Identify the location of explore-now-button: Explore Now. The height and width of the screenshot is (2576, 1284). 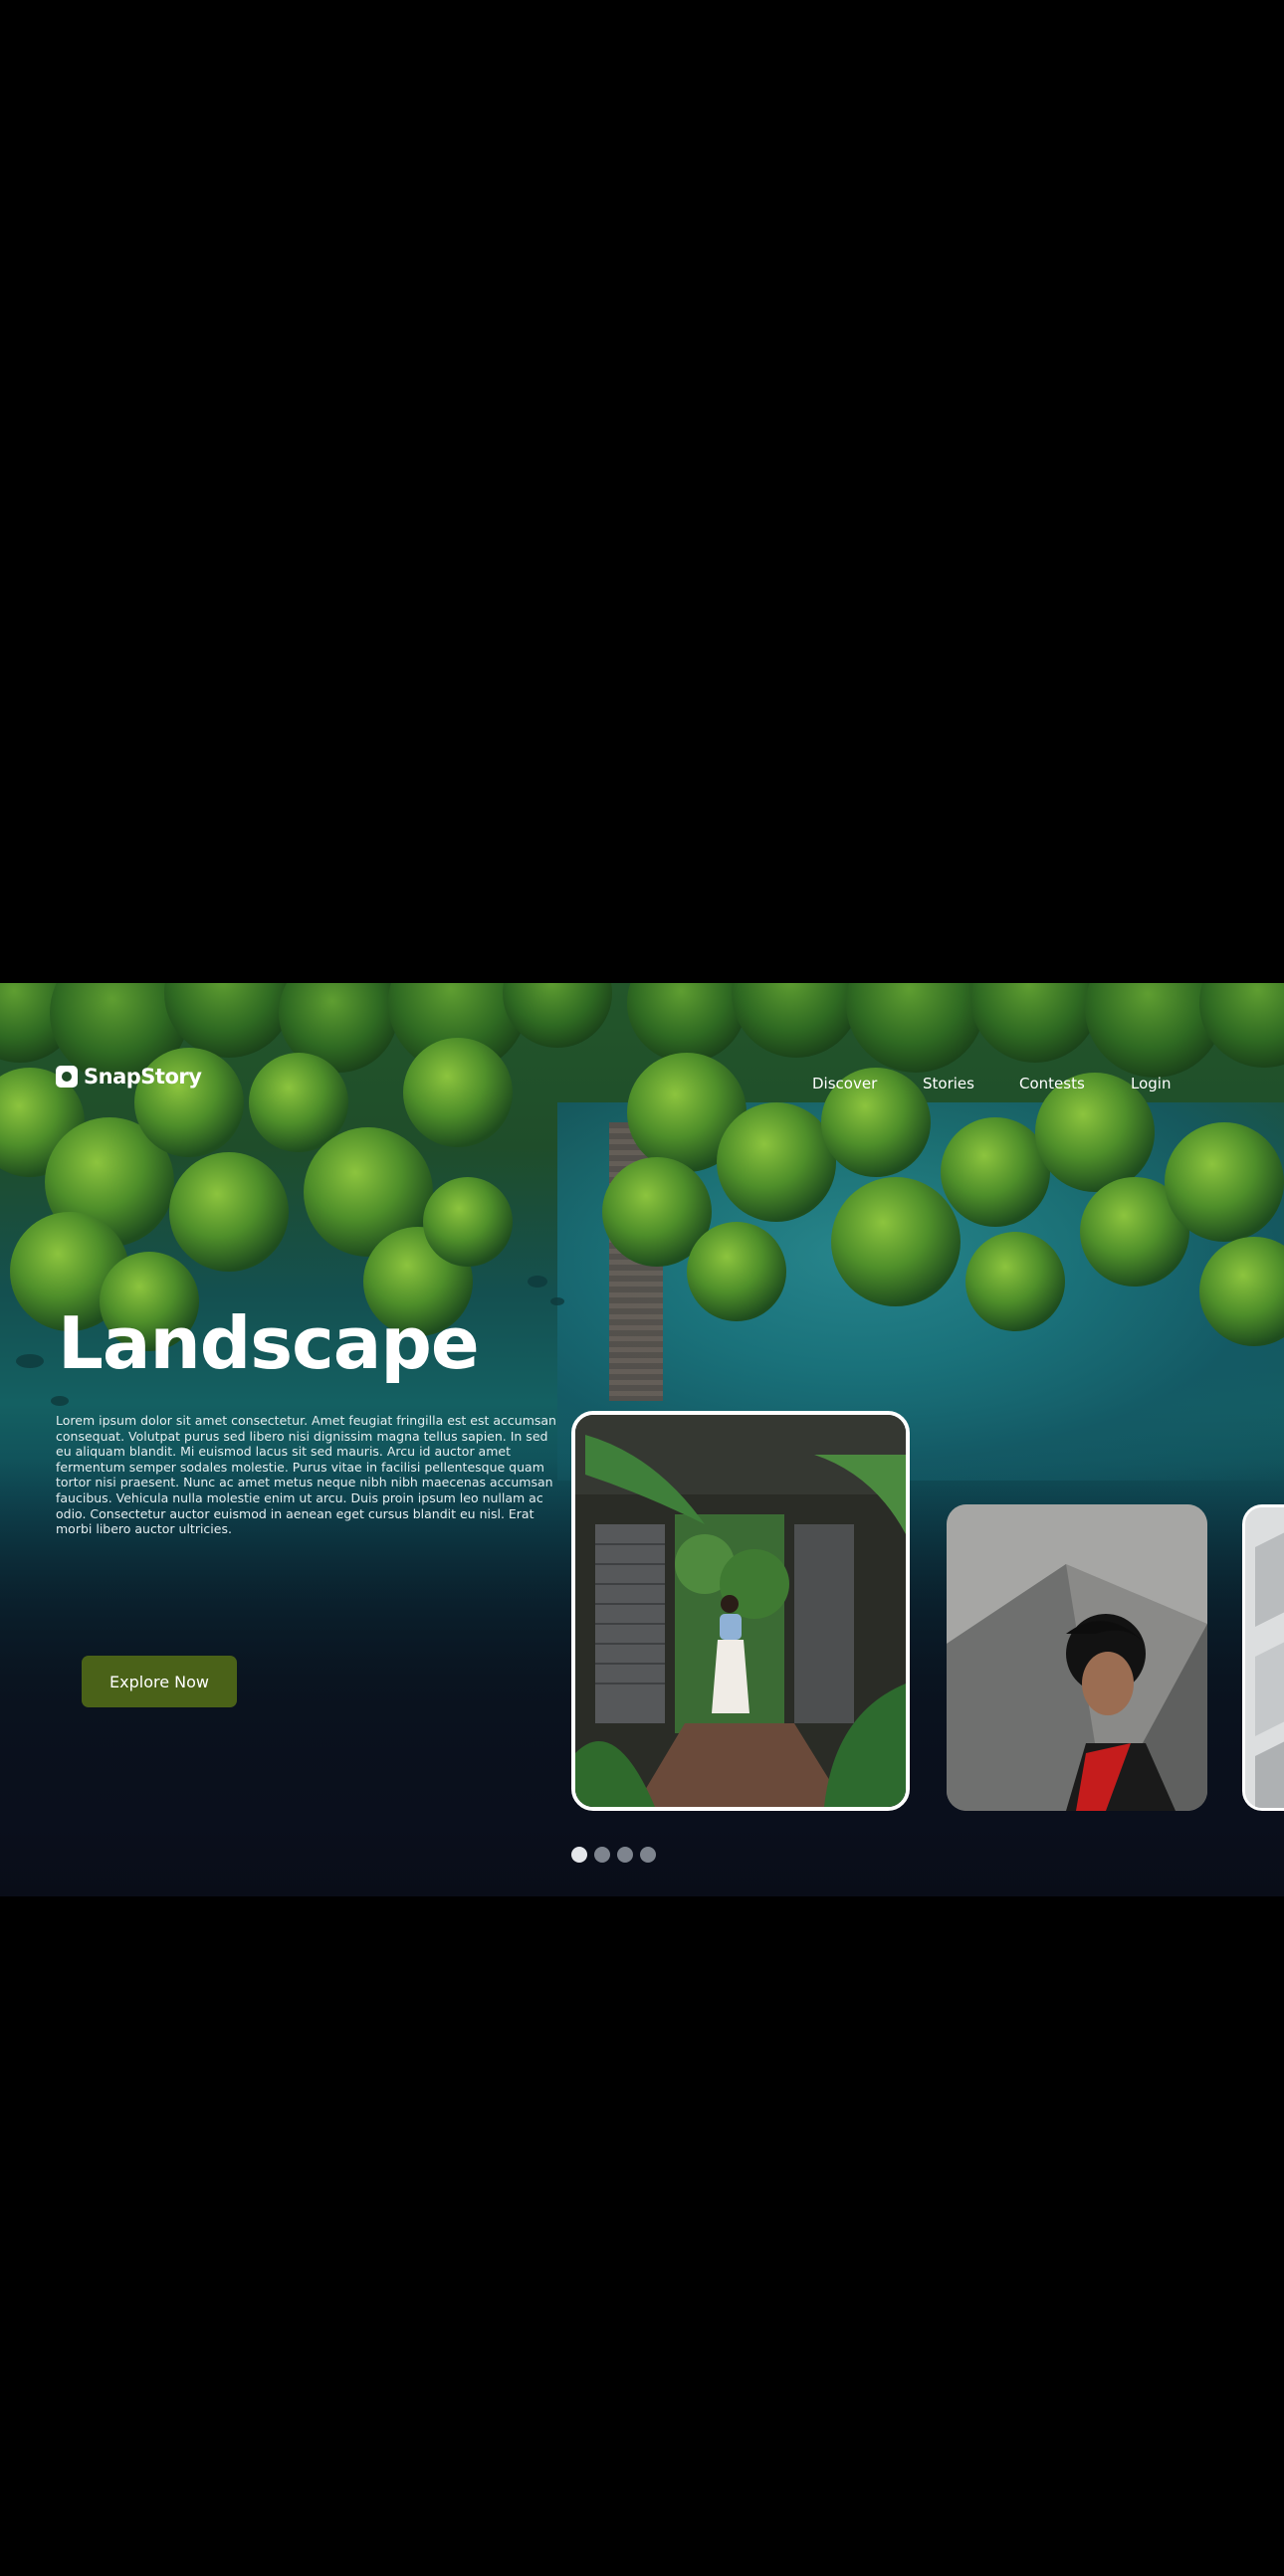
(159, 1681).